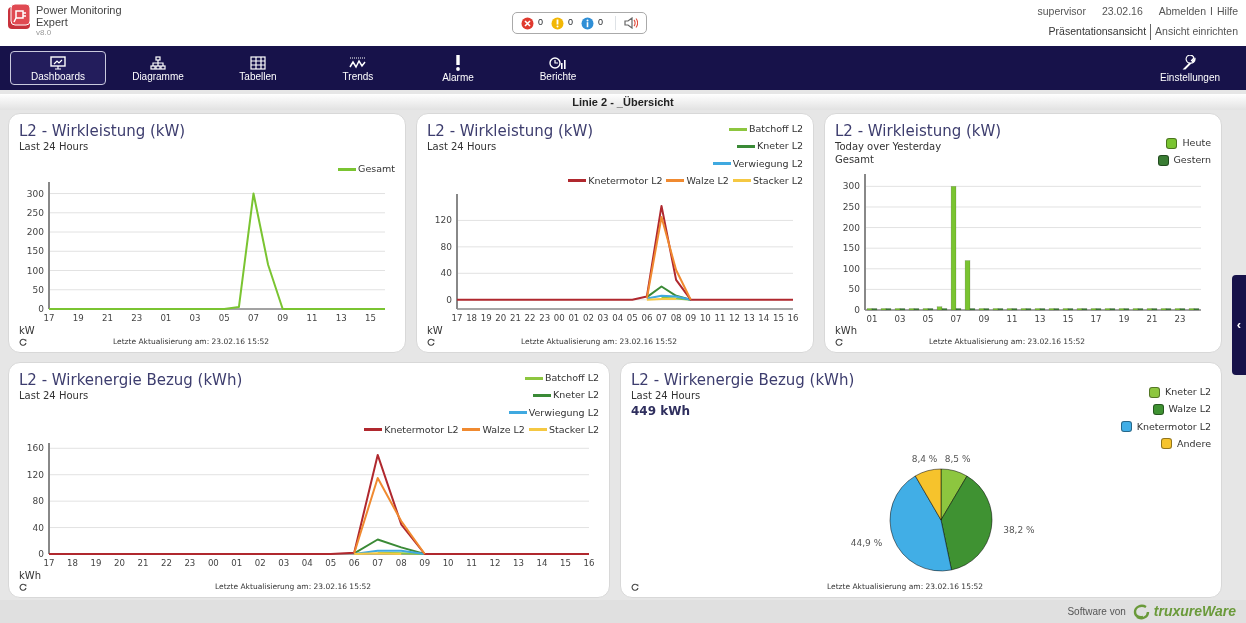  What do you see at coordinates (527, 23) in the screenshot?
I see `error-icon` at bounding box center [527, 23].